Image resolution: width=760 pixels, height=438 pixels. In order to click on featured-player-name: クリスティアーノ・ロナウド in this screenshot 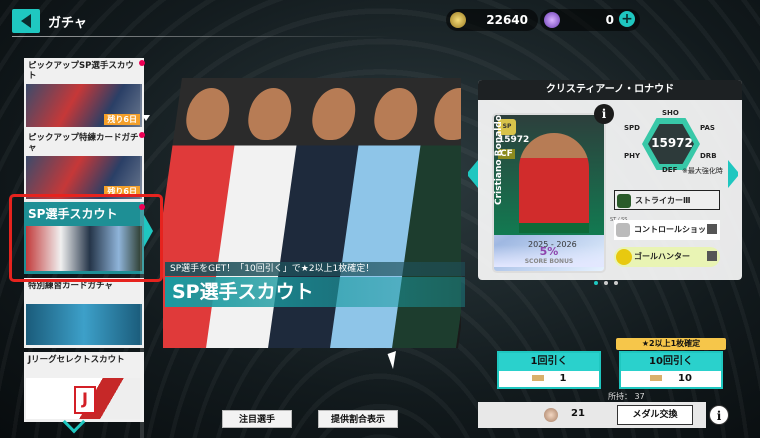, I will do `click(610, 90)`.